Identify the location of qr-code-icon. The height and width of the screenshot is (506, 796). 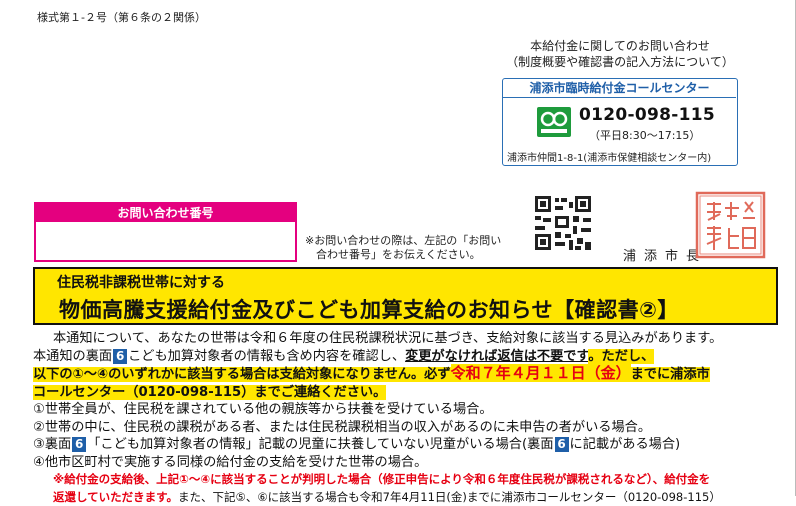
(567, 223).